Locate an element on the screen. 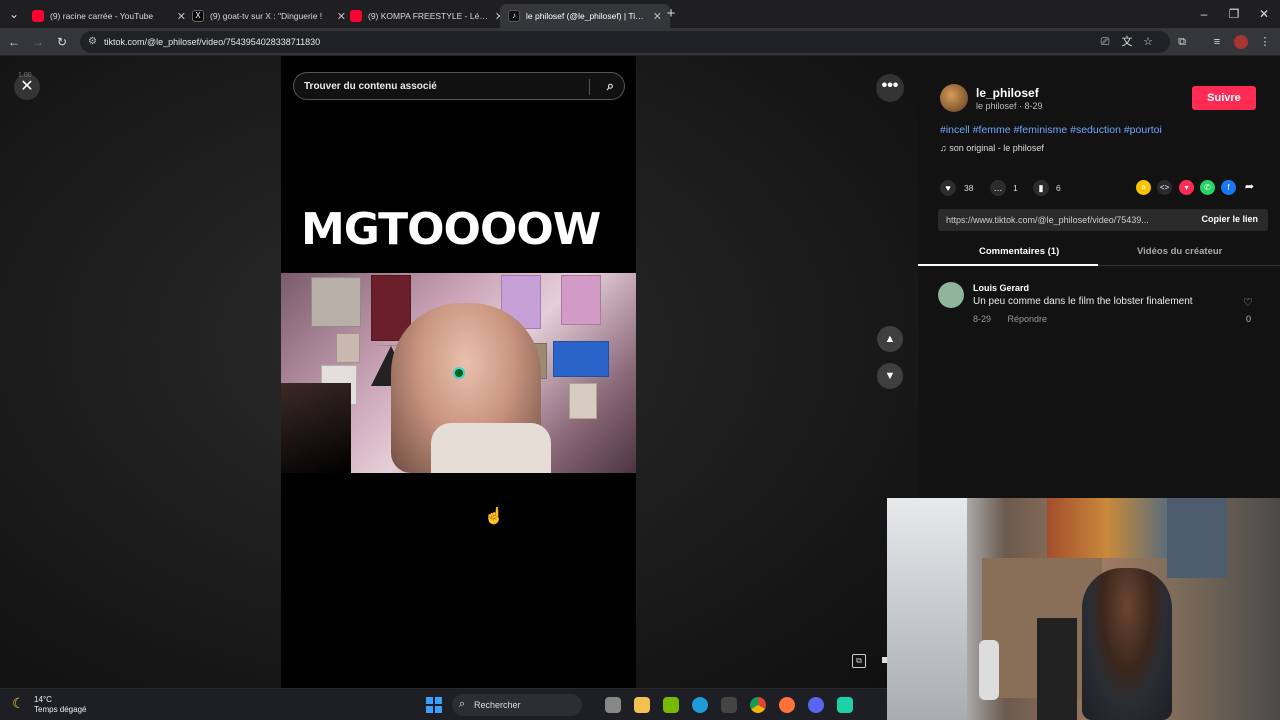 The width and height of the screenshot is (1280, 720). x-icon: X is located at coordinates (198, 16).